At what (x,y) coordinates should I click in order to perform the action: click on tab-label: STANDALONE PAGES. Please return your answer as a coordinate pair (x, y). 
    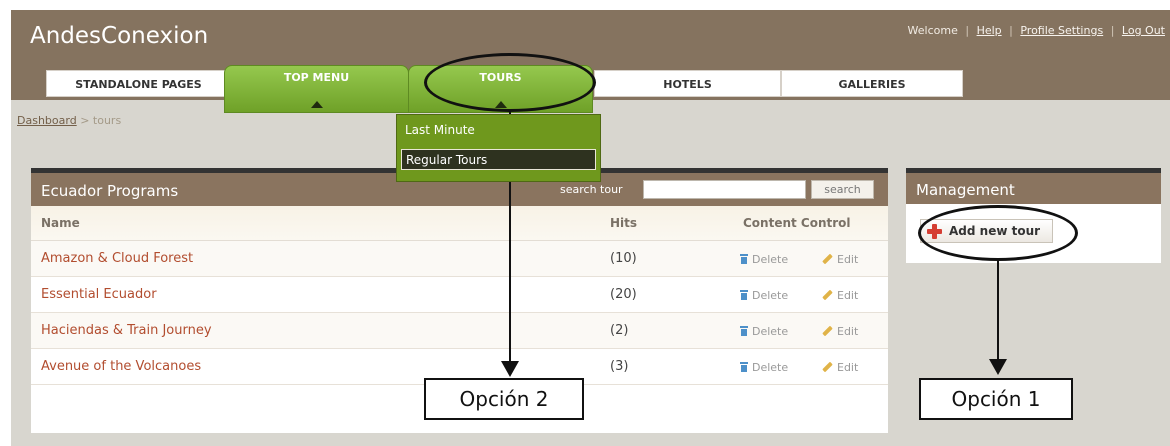
    Looking at the image, I should click on (138, 84).